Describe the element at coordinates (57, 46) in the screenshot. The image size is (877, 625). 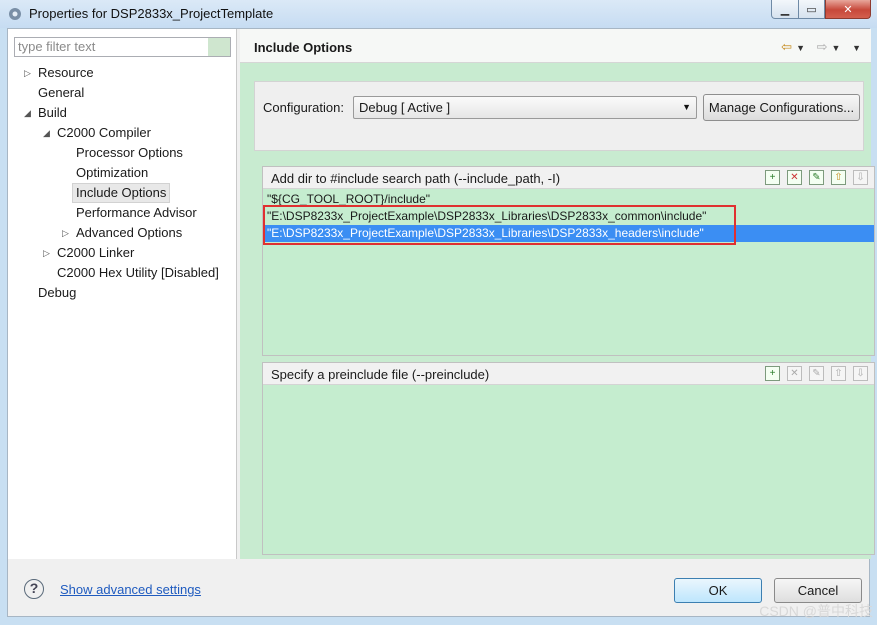
I see `filter-placeholder: type filter text` at that location.